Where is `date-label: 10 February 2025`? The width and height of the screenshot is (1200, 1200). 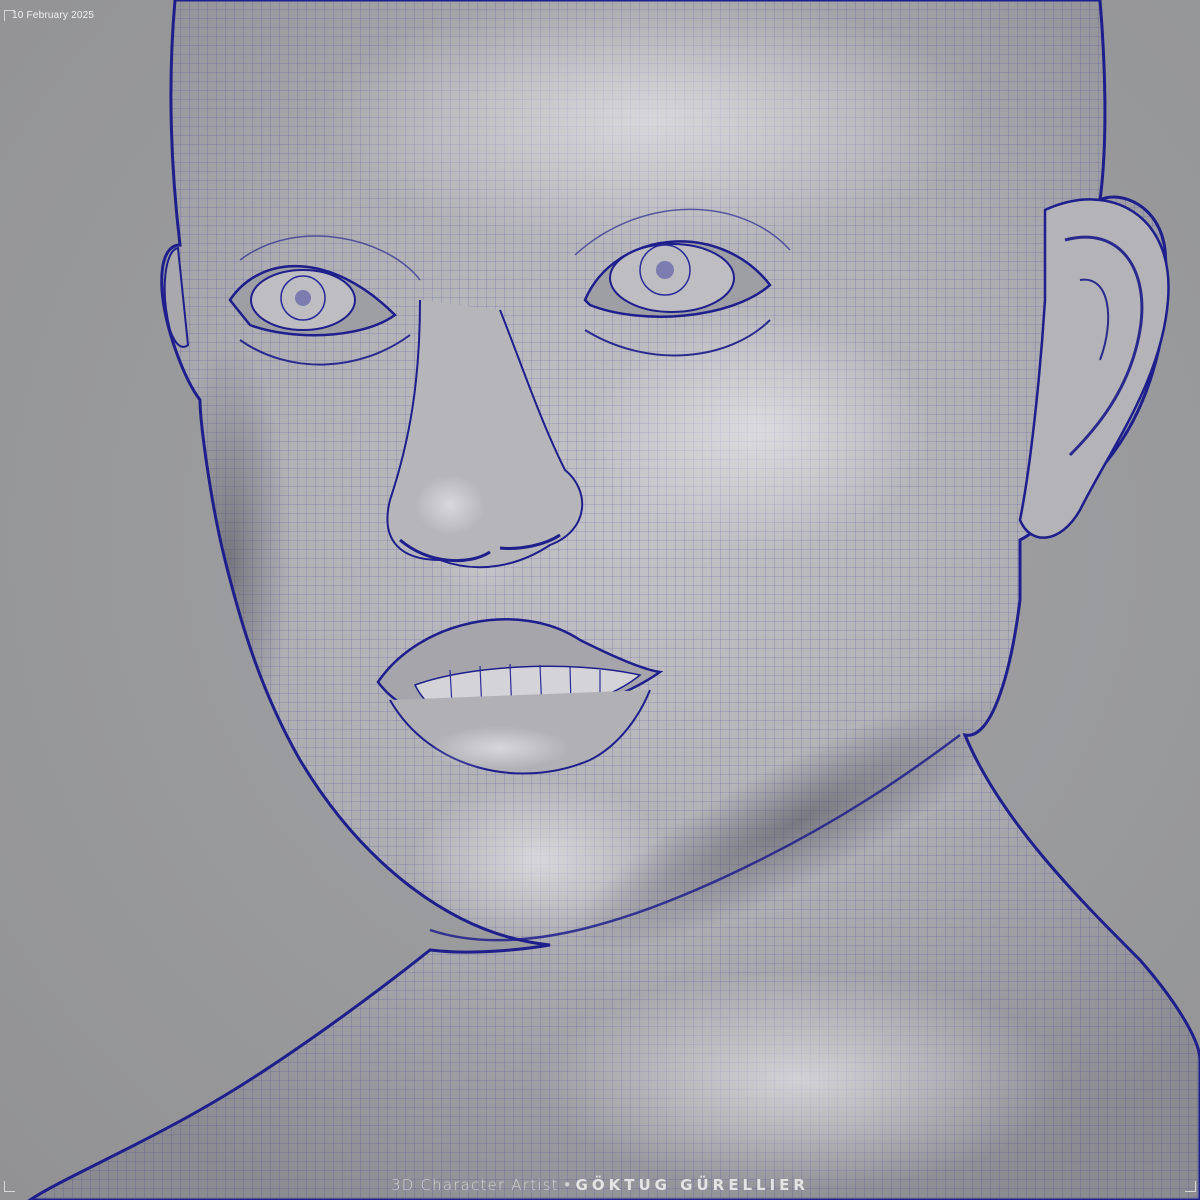 date-label: 10 February 2025 is located at coordinates (53, 15).